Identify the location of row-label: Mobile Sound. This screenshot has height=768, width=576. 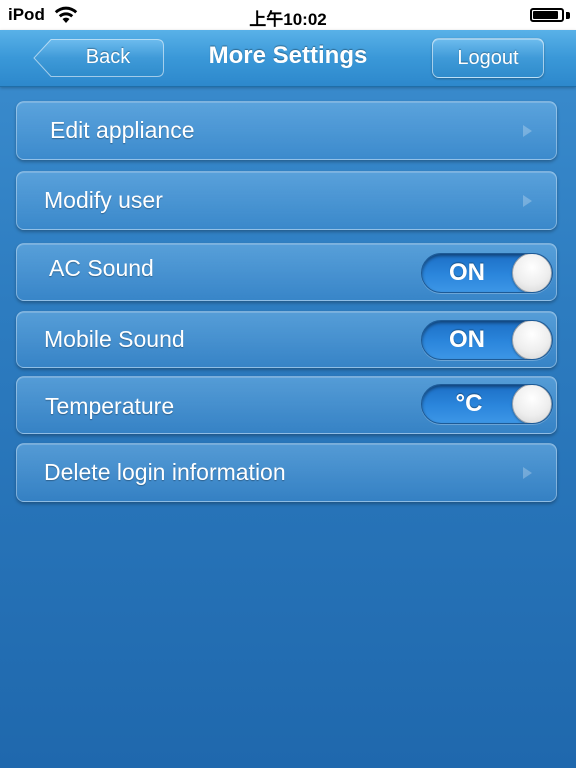
(114, 339).